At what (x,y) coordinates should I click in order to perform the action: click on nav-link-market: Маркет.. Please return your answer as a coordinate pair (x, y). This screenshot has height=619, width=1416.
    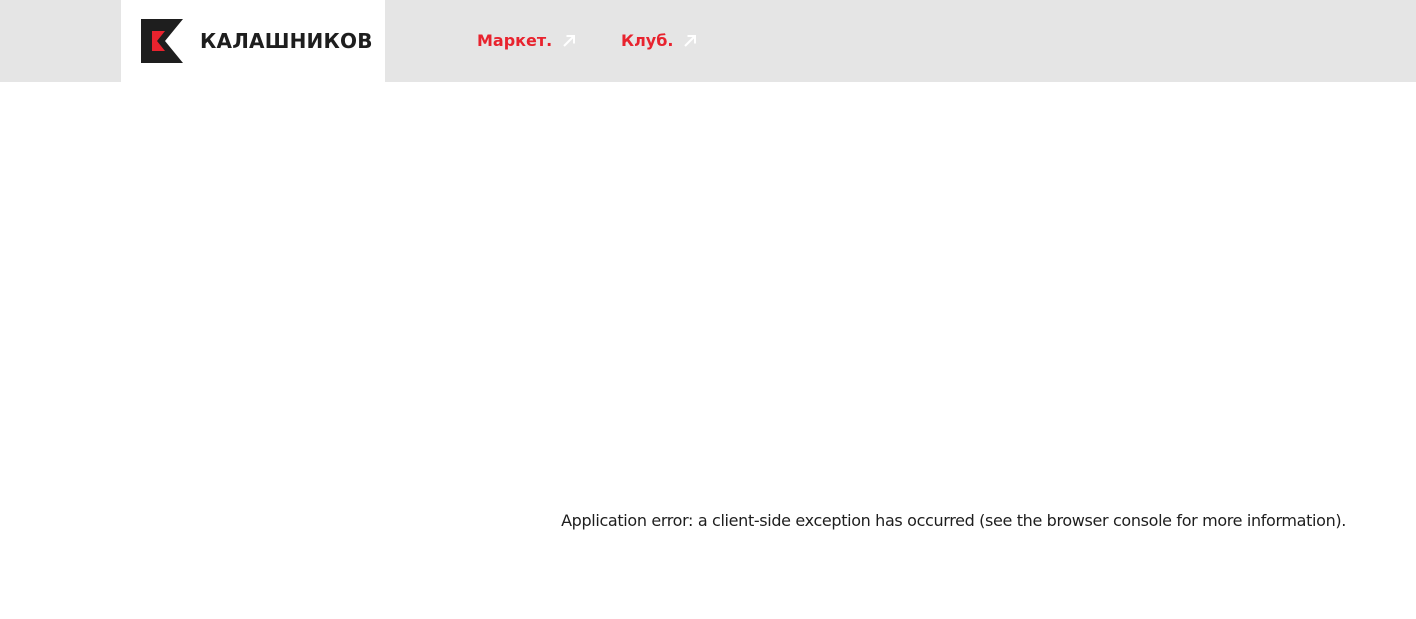
    Looking at the image, I should click on (527, 41).